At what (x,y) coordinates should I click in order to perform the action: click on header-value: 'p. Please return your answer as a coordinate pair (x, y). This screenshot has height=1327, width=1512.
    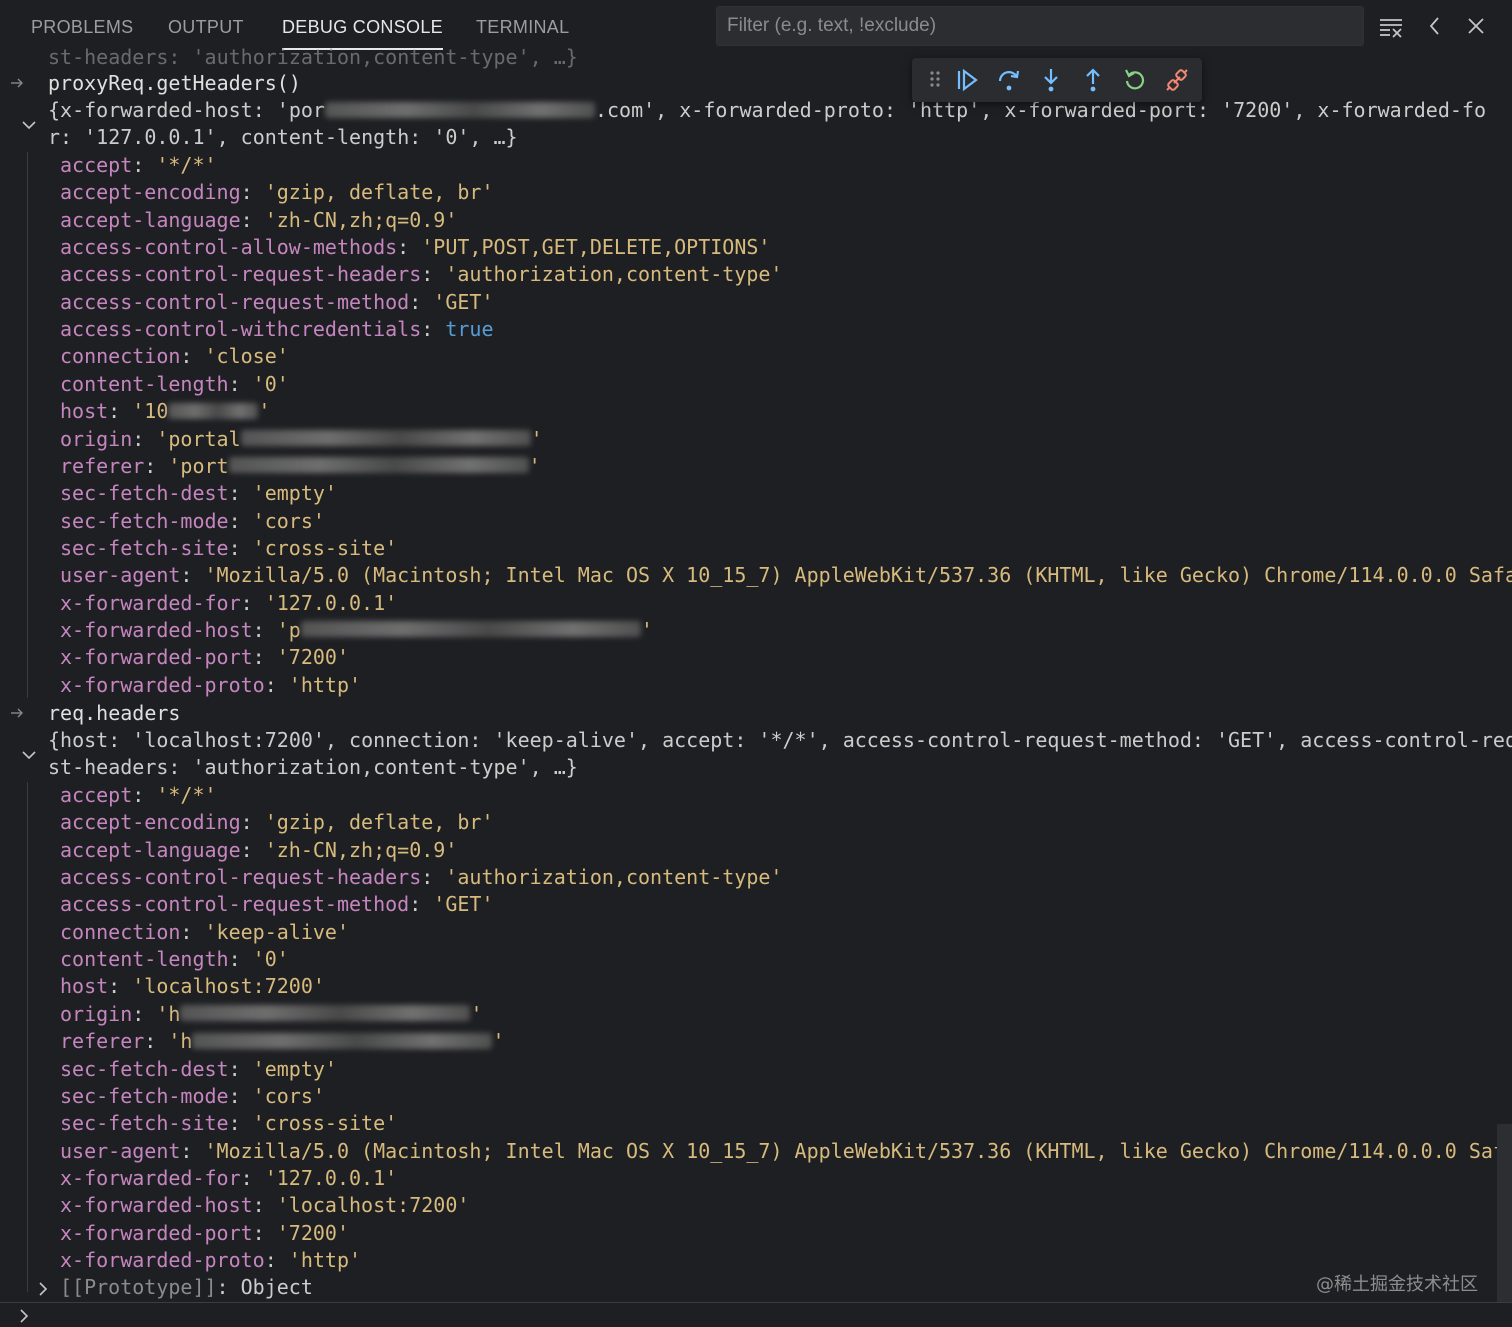
    Looking at the image, I should click on (288, 629).